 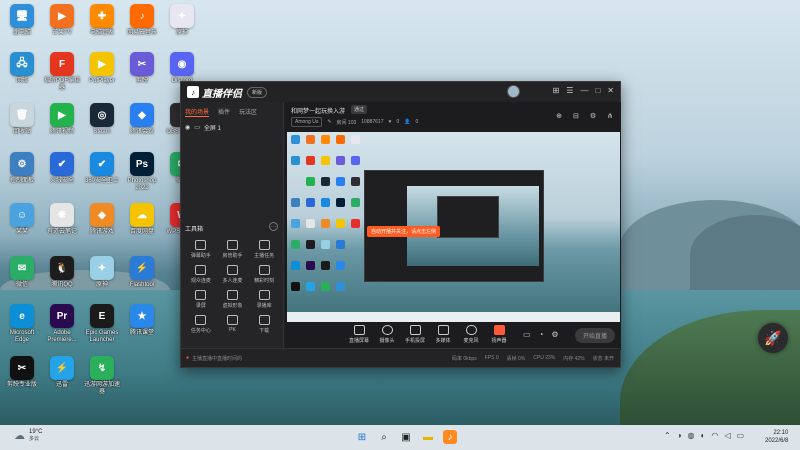 What do you see at coordinates (358, 340) in the screenshot?
I see `button-label: 直播屏幕` at bounding box center [358, 340].